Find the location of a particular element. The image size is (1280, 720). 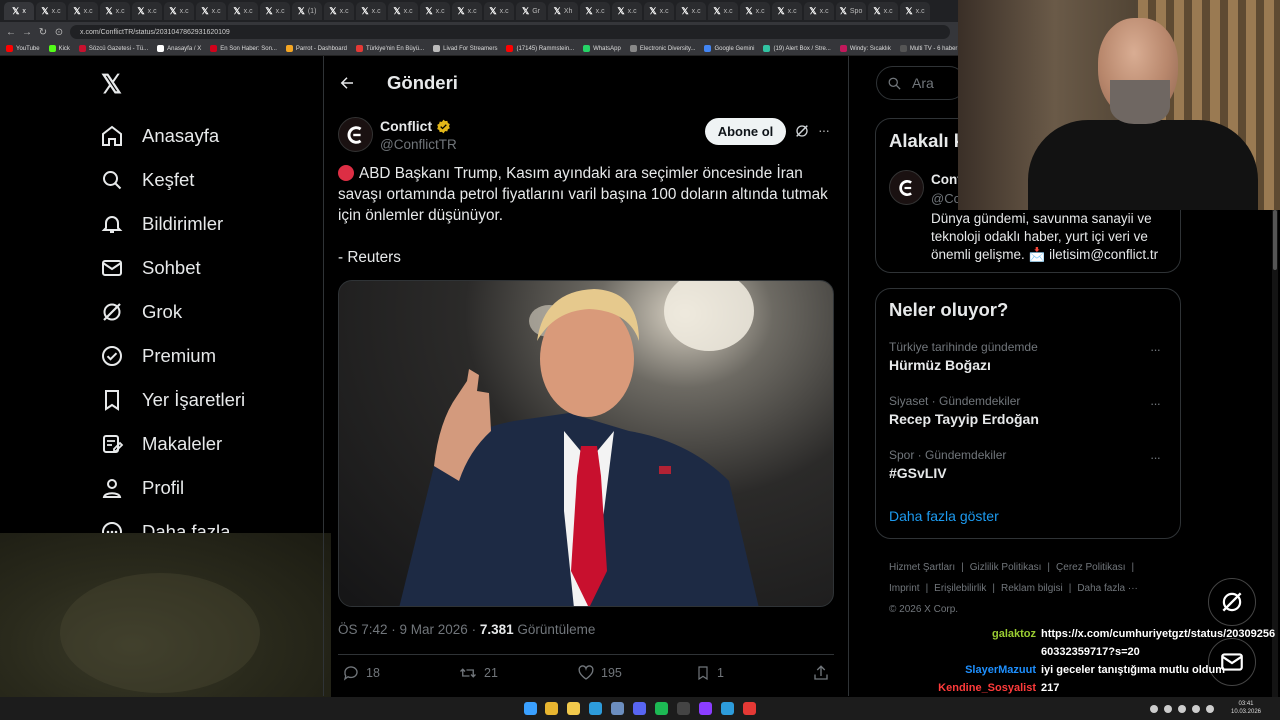

battery-icon is located at coordinates (1196, 709).